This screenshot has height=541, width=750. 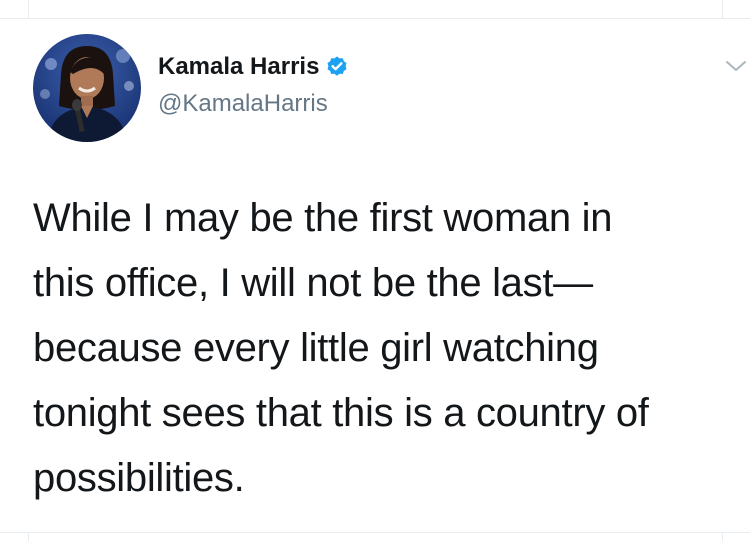 I want to click on tweet-text-line: While I may be the first woman in, so click(x=323, y=218).